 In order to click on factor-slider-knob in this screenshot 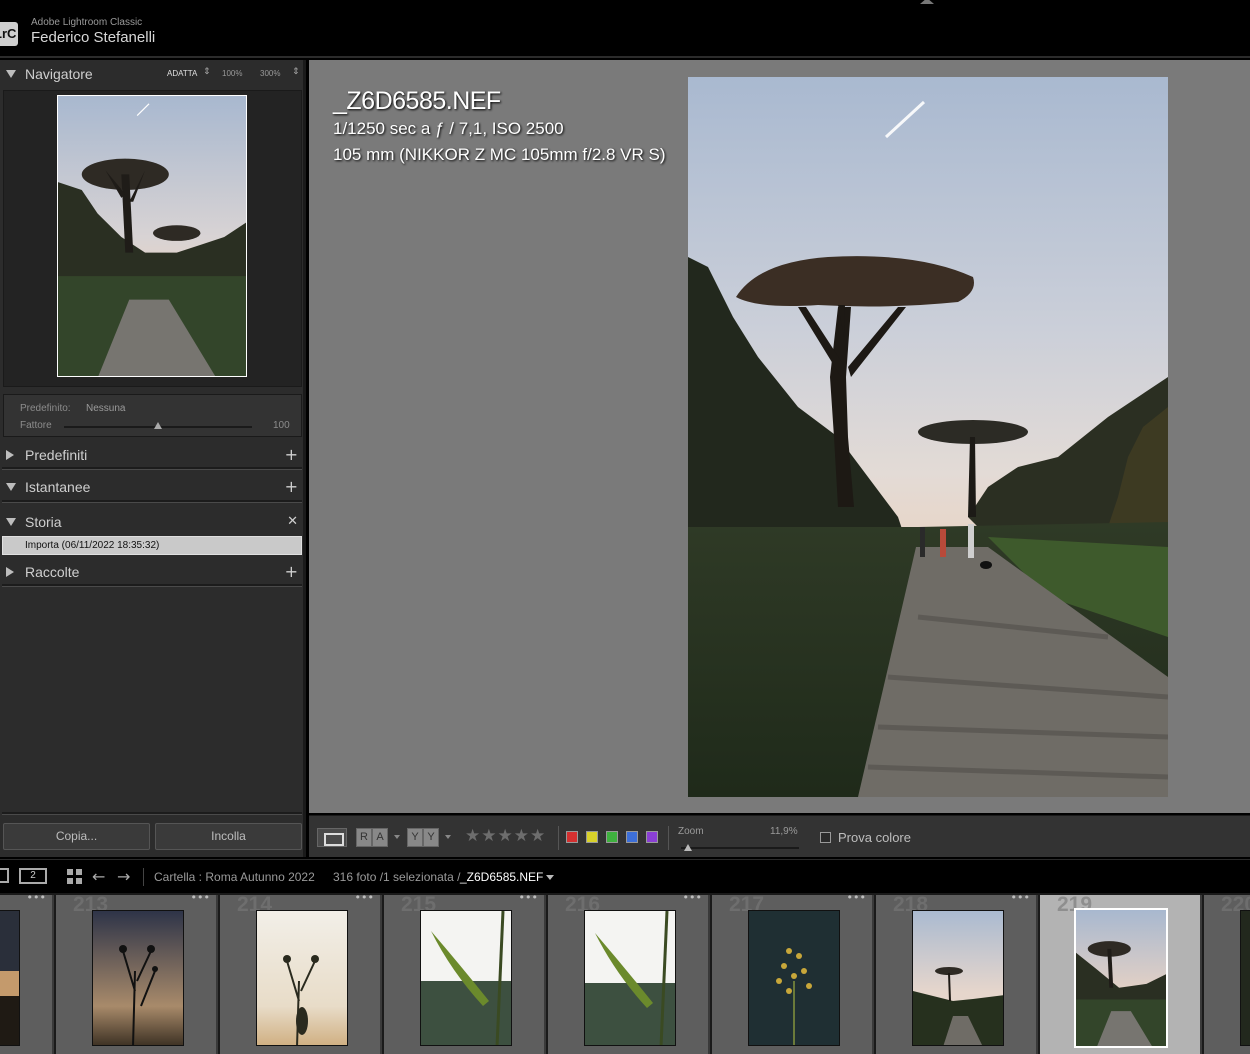, I will do `click(158, 425)`.